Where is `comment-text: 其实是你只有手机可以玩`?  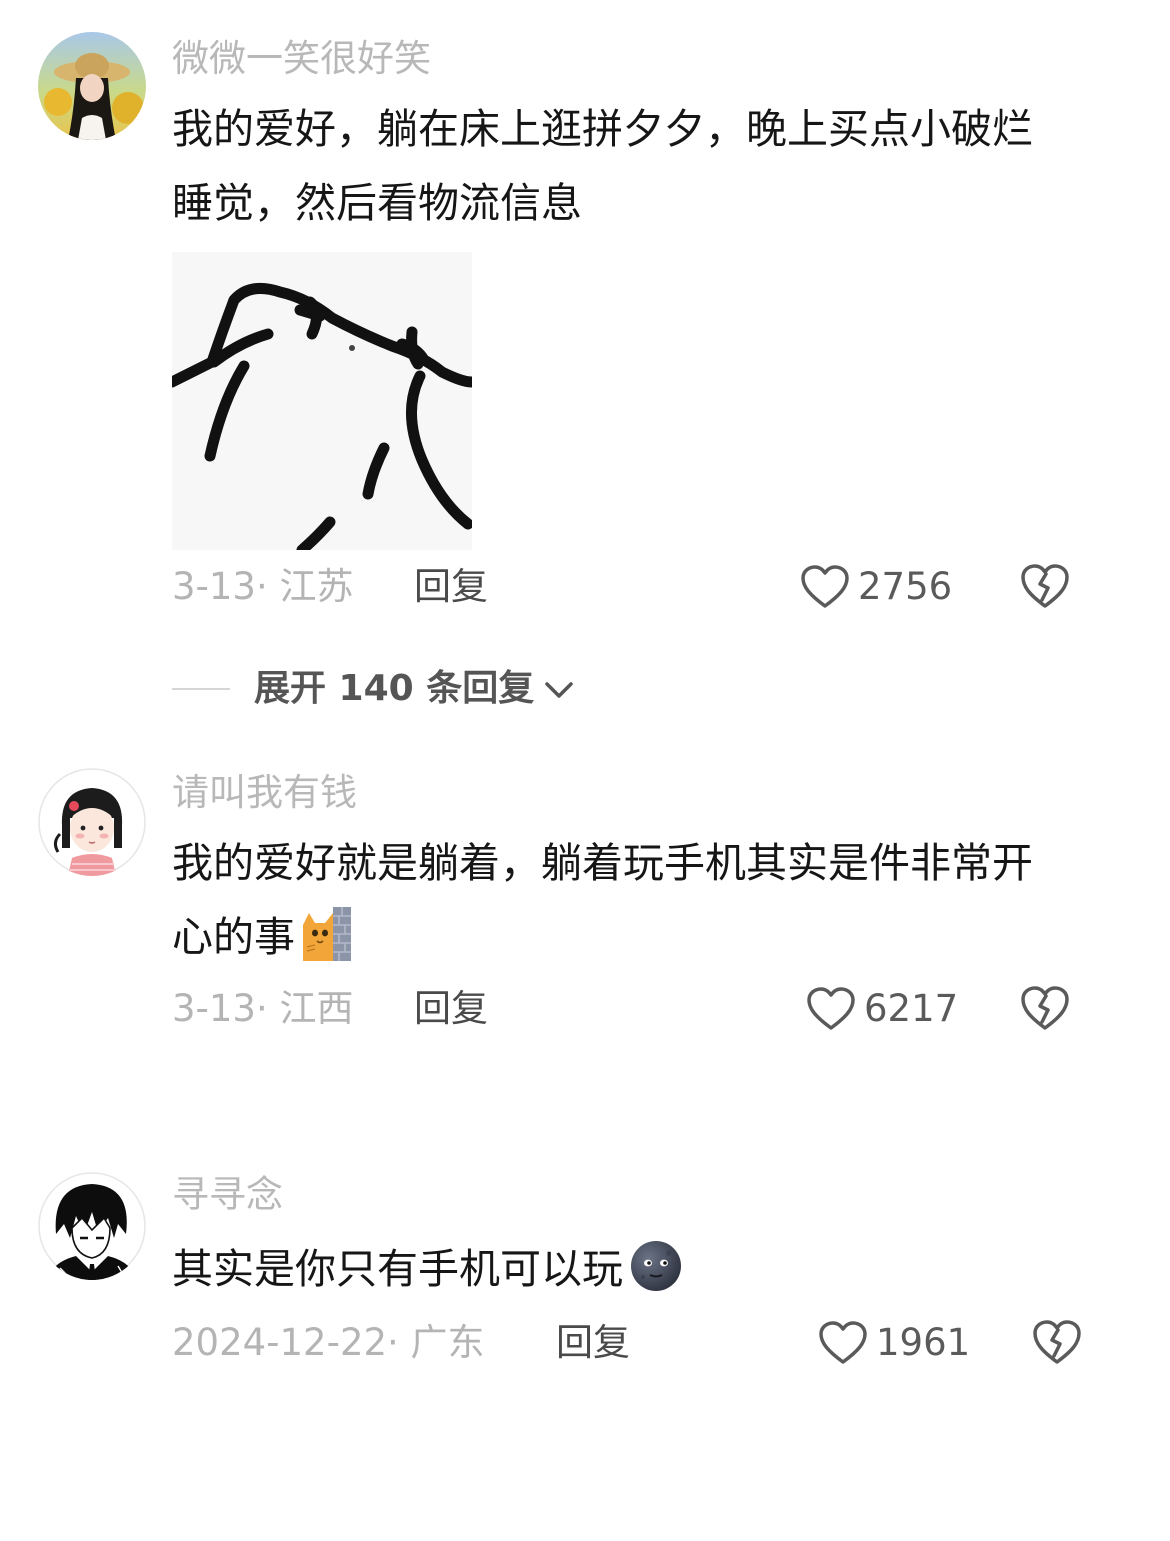 comment-text: 其实是你只有手机可以玩 is located at coordinates (622, 1269).